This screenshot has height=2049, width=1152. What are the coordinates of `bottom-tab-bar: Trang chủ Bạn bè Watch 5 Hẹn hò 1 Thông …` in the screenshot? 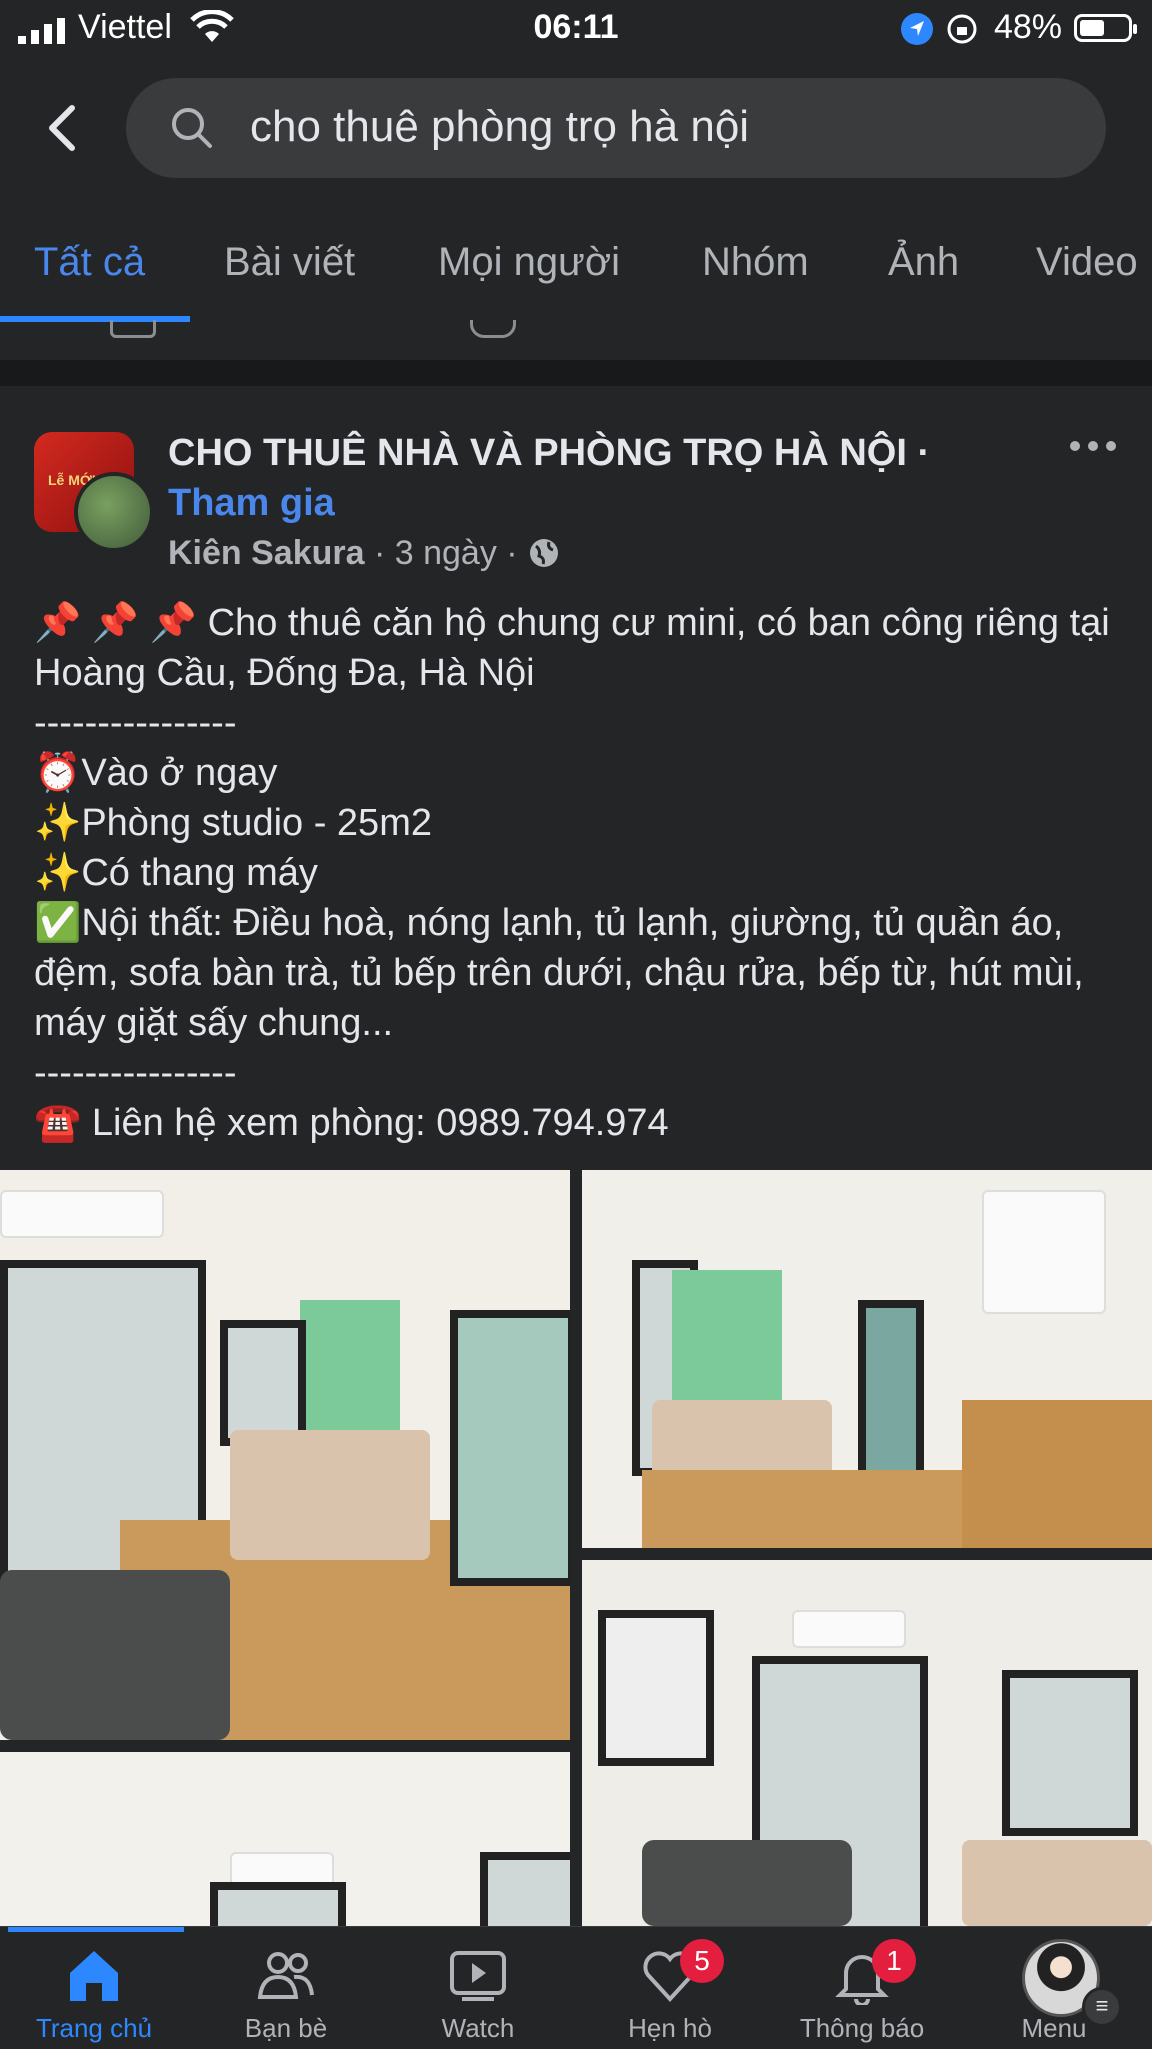 It's located at (576, 1987).